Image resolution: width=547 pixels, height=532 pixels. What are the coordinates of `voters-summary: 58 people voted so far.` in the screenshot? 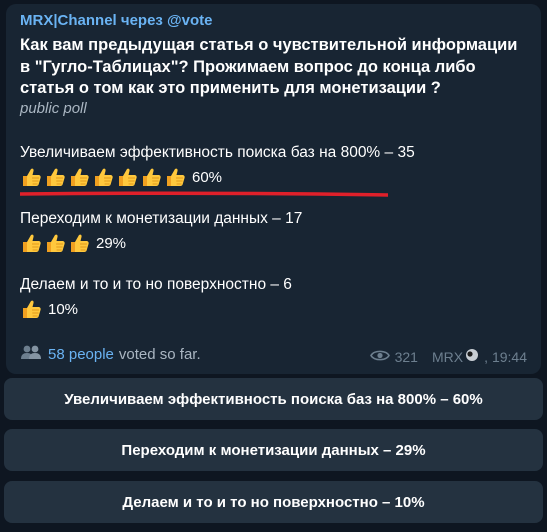 It's located at (110, 354).